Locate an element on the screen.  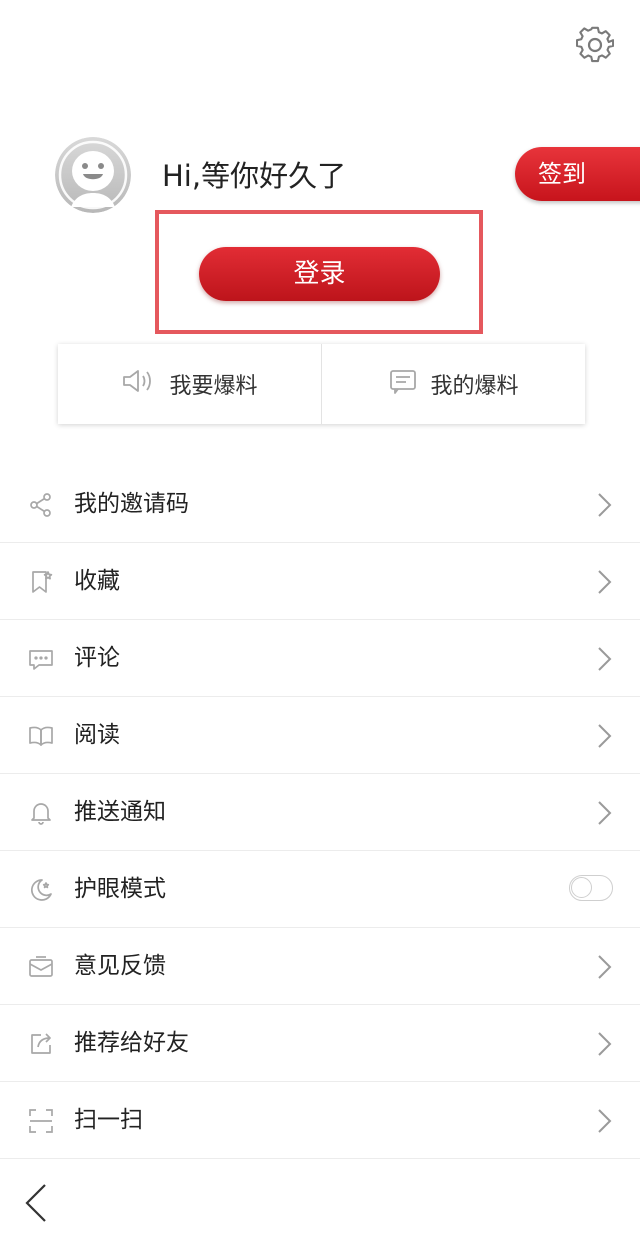
moon-icon is located at coordinates (41, 890).